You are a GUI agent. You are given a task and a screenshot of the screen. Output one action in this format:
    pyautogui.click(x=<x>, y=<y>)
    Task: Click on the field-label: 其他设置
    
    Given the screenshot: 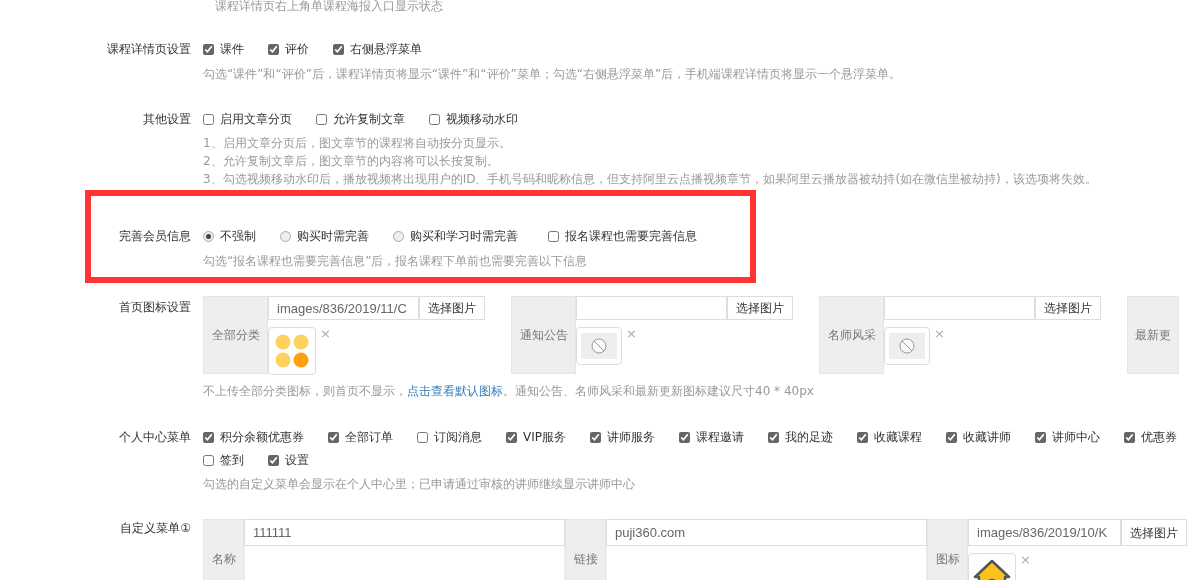 What is the action you would take?
    pyautogui.click(x=167, y=119)
    